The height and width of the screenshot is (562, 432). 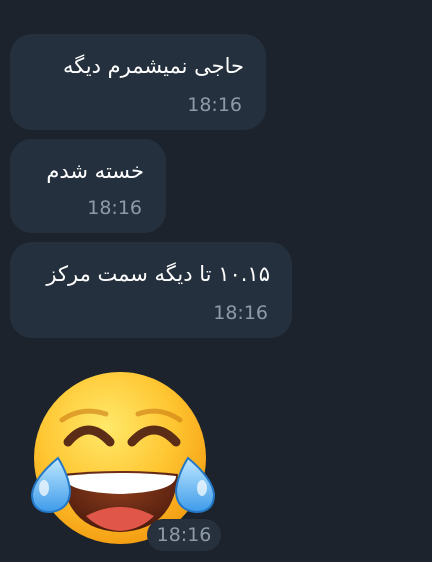 I want to click on sticker-time: 18:16, so click(x=184, y=535).